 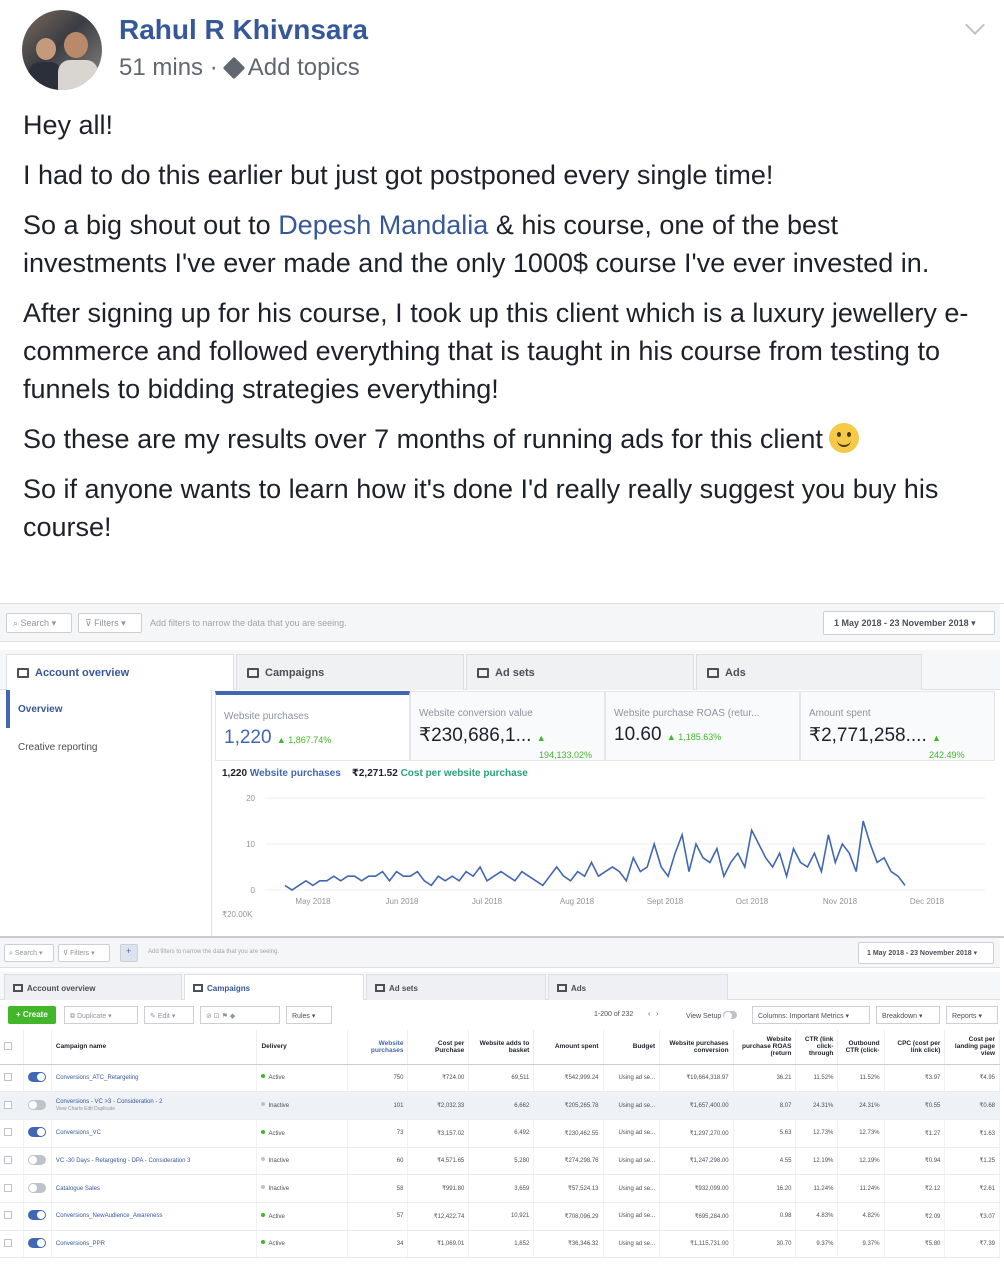 I want to click on column-header: Budget, so click(x=632, y=1047).